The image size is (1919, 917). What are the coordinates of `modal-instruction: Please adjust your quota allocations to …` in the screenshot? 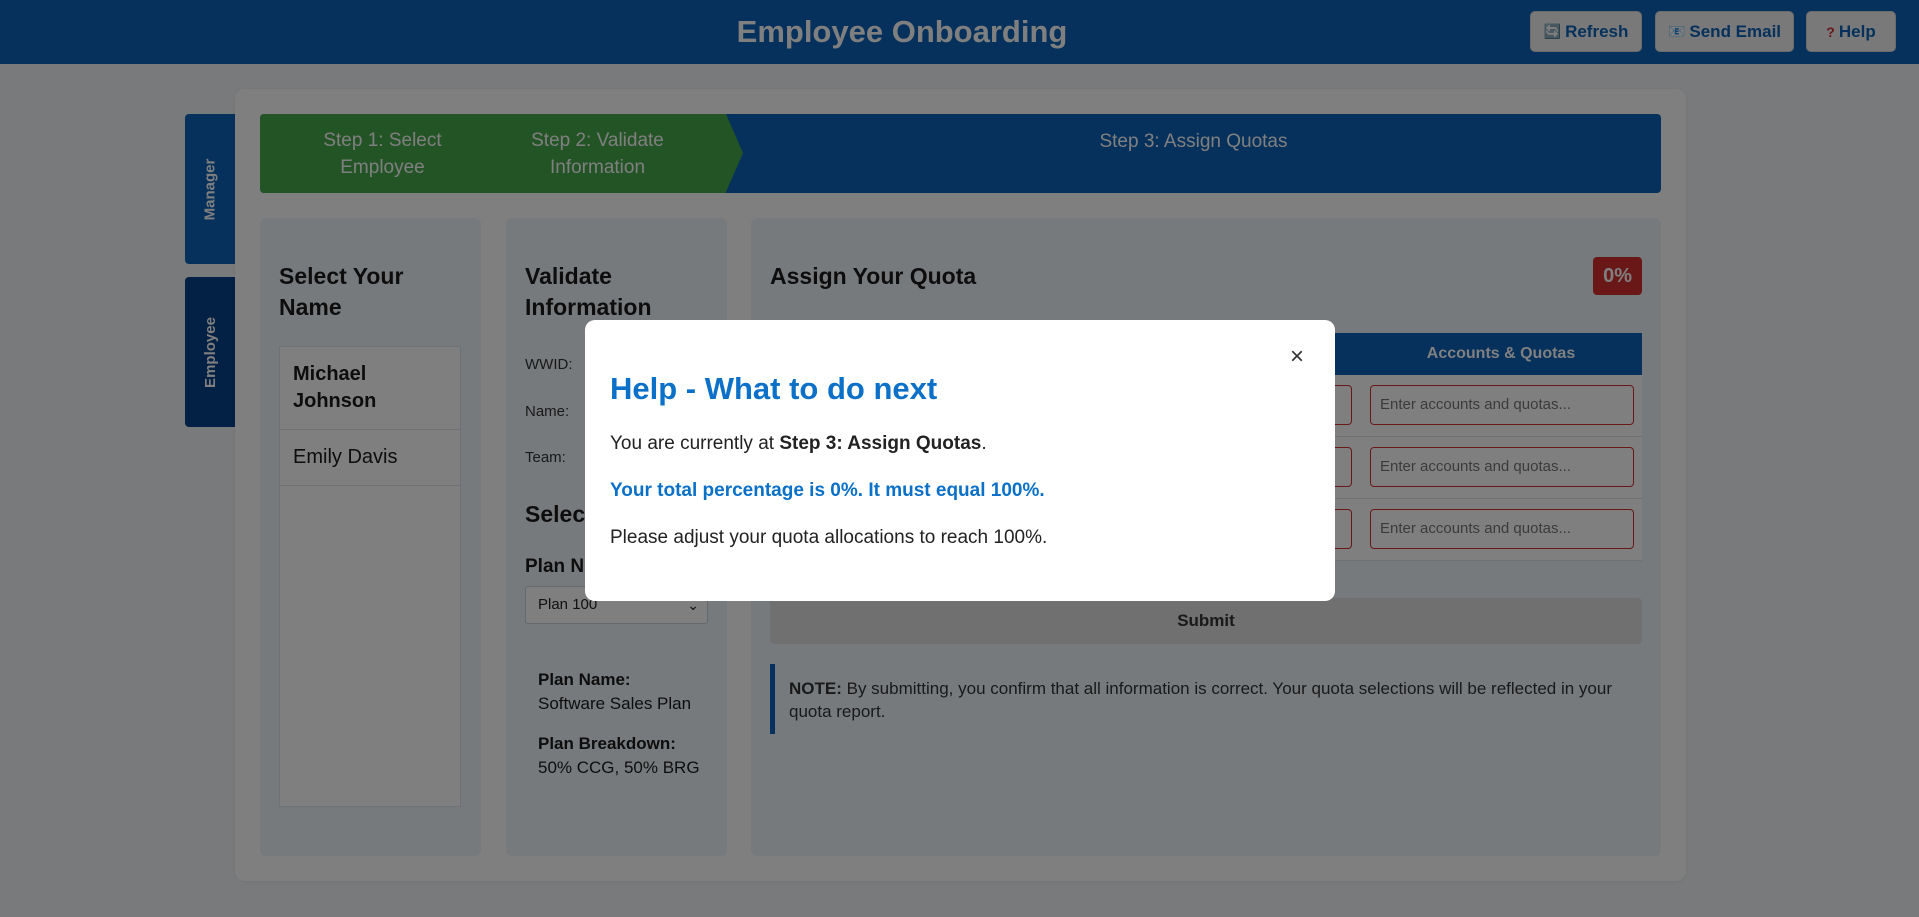 It's located at (829, 537).